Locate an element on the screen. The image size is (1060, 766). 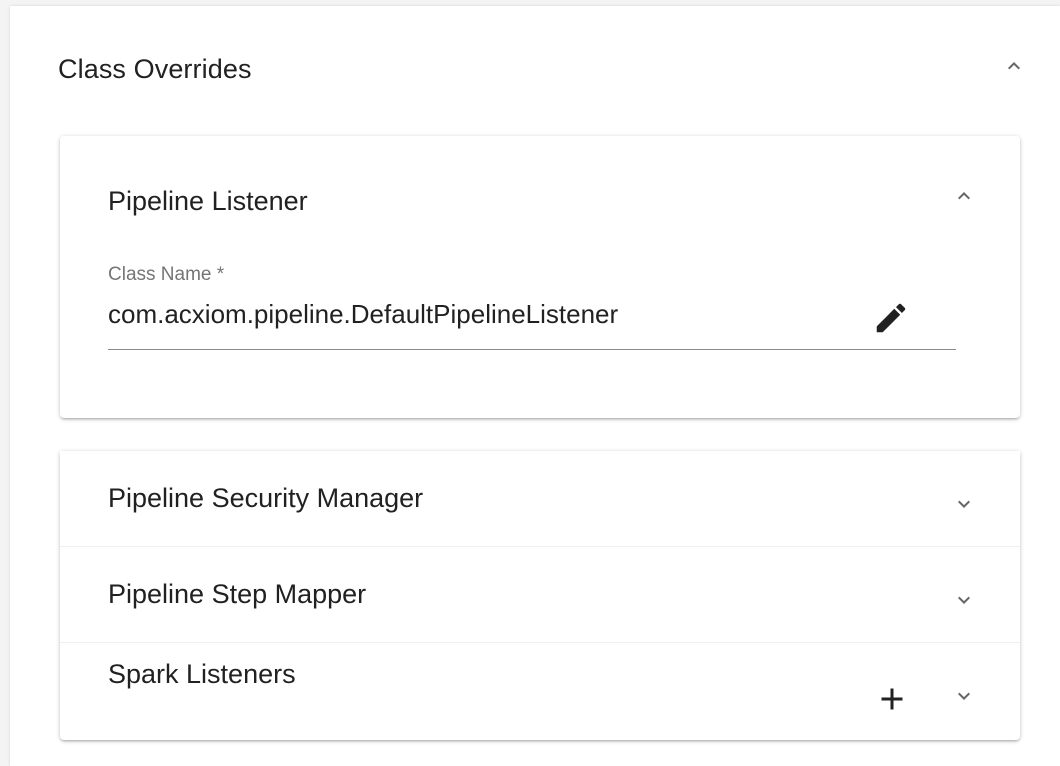
pipeline-security-manager-header: Pipeline Security Manager is located at coordinates (540, 498).